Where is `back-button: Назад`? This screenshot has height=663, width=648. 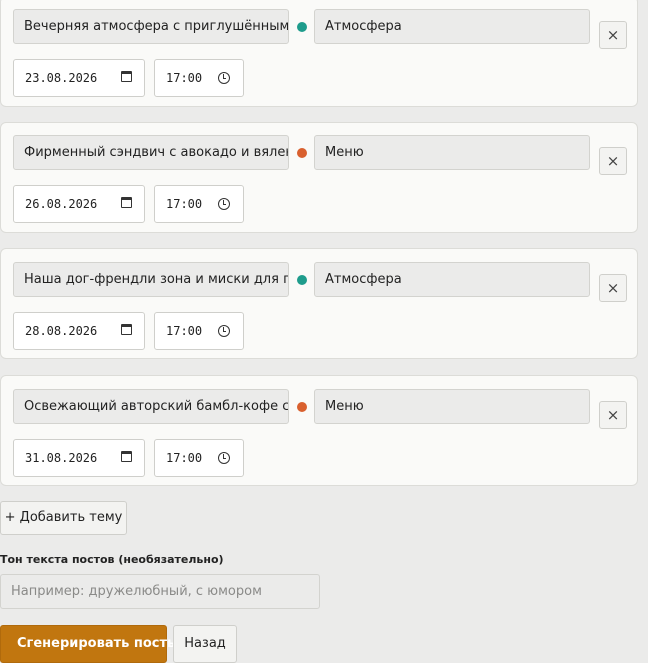 back-button: Назад is located at coordinates (205, 644).